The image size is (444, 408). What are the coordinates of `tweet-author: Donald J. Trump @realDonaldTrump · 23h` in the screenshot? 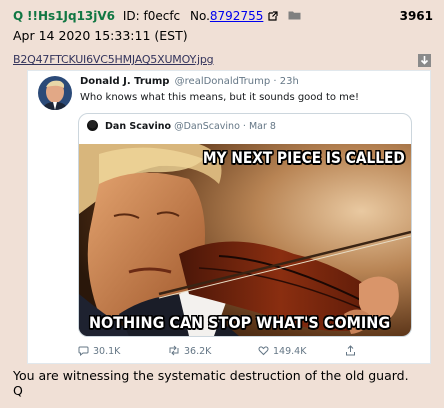 It's located at (189, 81).